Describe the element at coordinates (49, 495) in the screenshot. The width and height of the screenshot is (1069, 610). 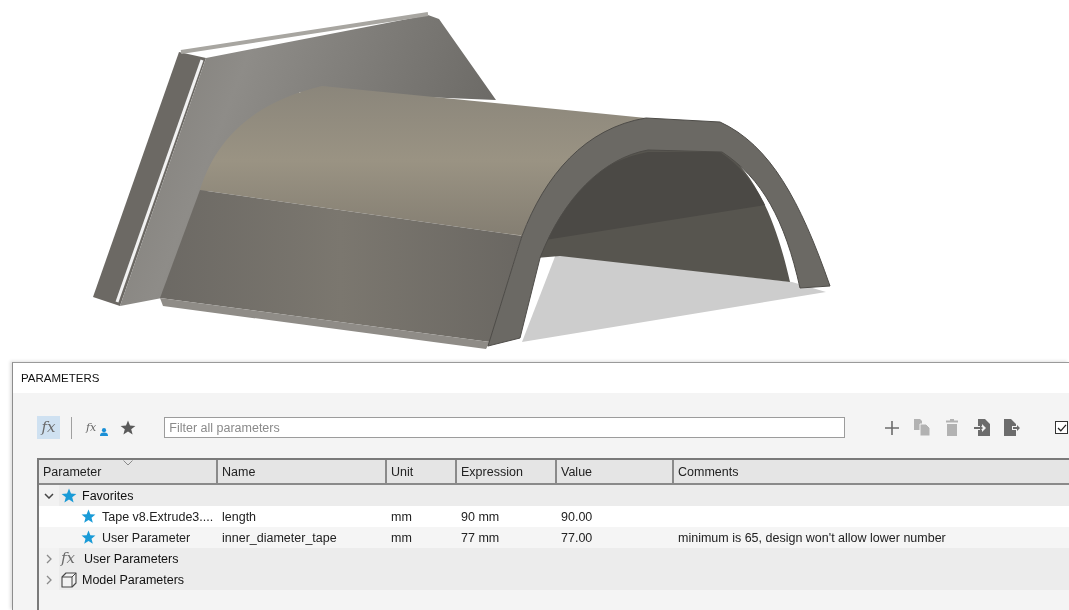
I see `chevron-down-icon` at that location.